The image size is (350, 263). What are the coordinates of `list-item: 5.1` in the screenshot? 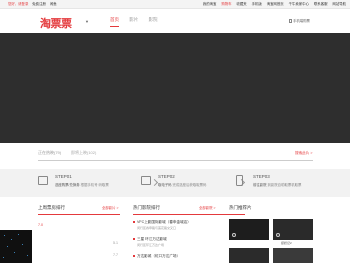 It's located at (78, 243).